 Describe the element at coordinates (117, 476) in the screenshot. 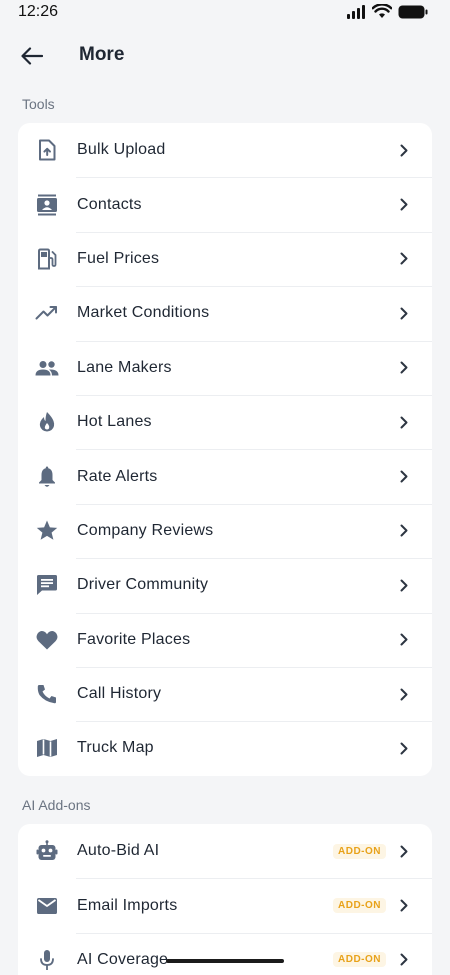

I see `menu-item-label: Rate Alerts` at that location.